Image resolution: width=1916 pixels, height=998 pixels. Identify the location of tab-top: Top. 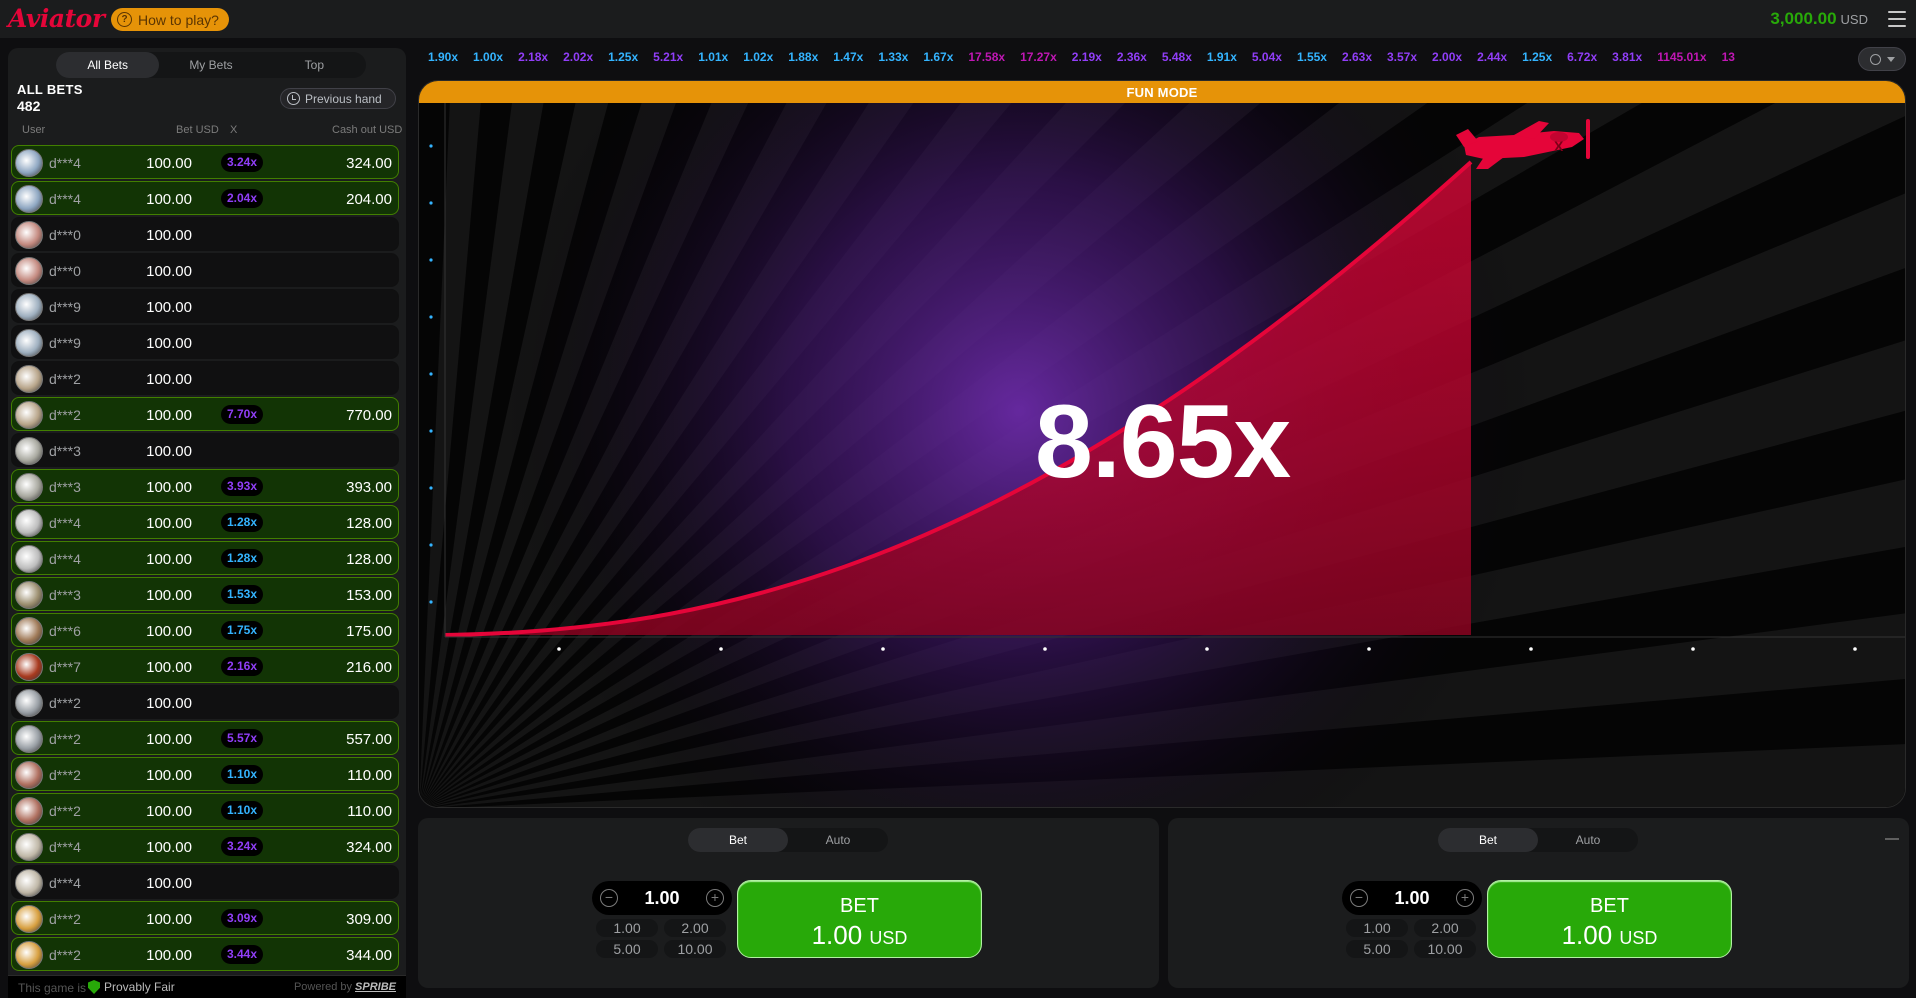
(314, 65).